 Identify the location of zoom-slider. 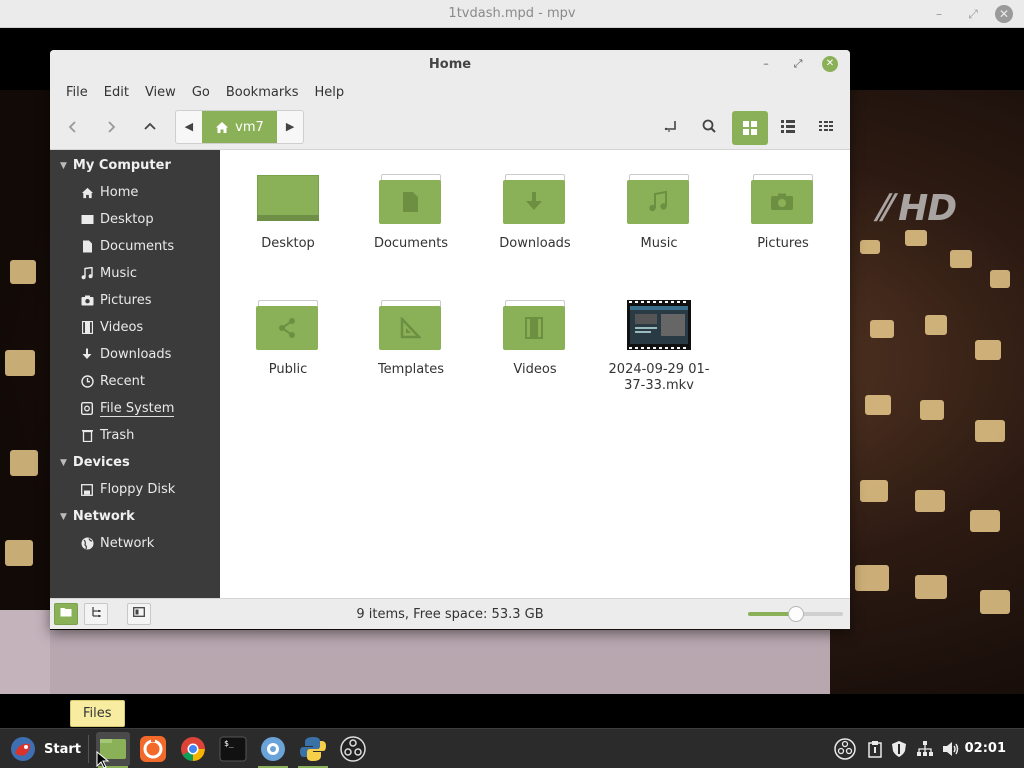
(795, 614).